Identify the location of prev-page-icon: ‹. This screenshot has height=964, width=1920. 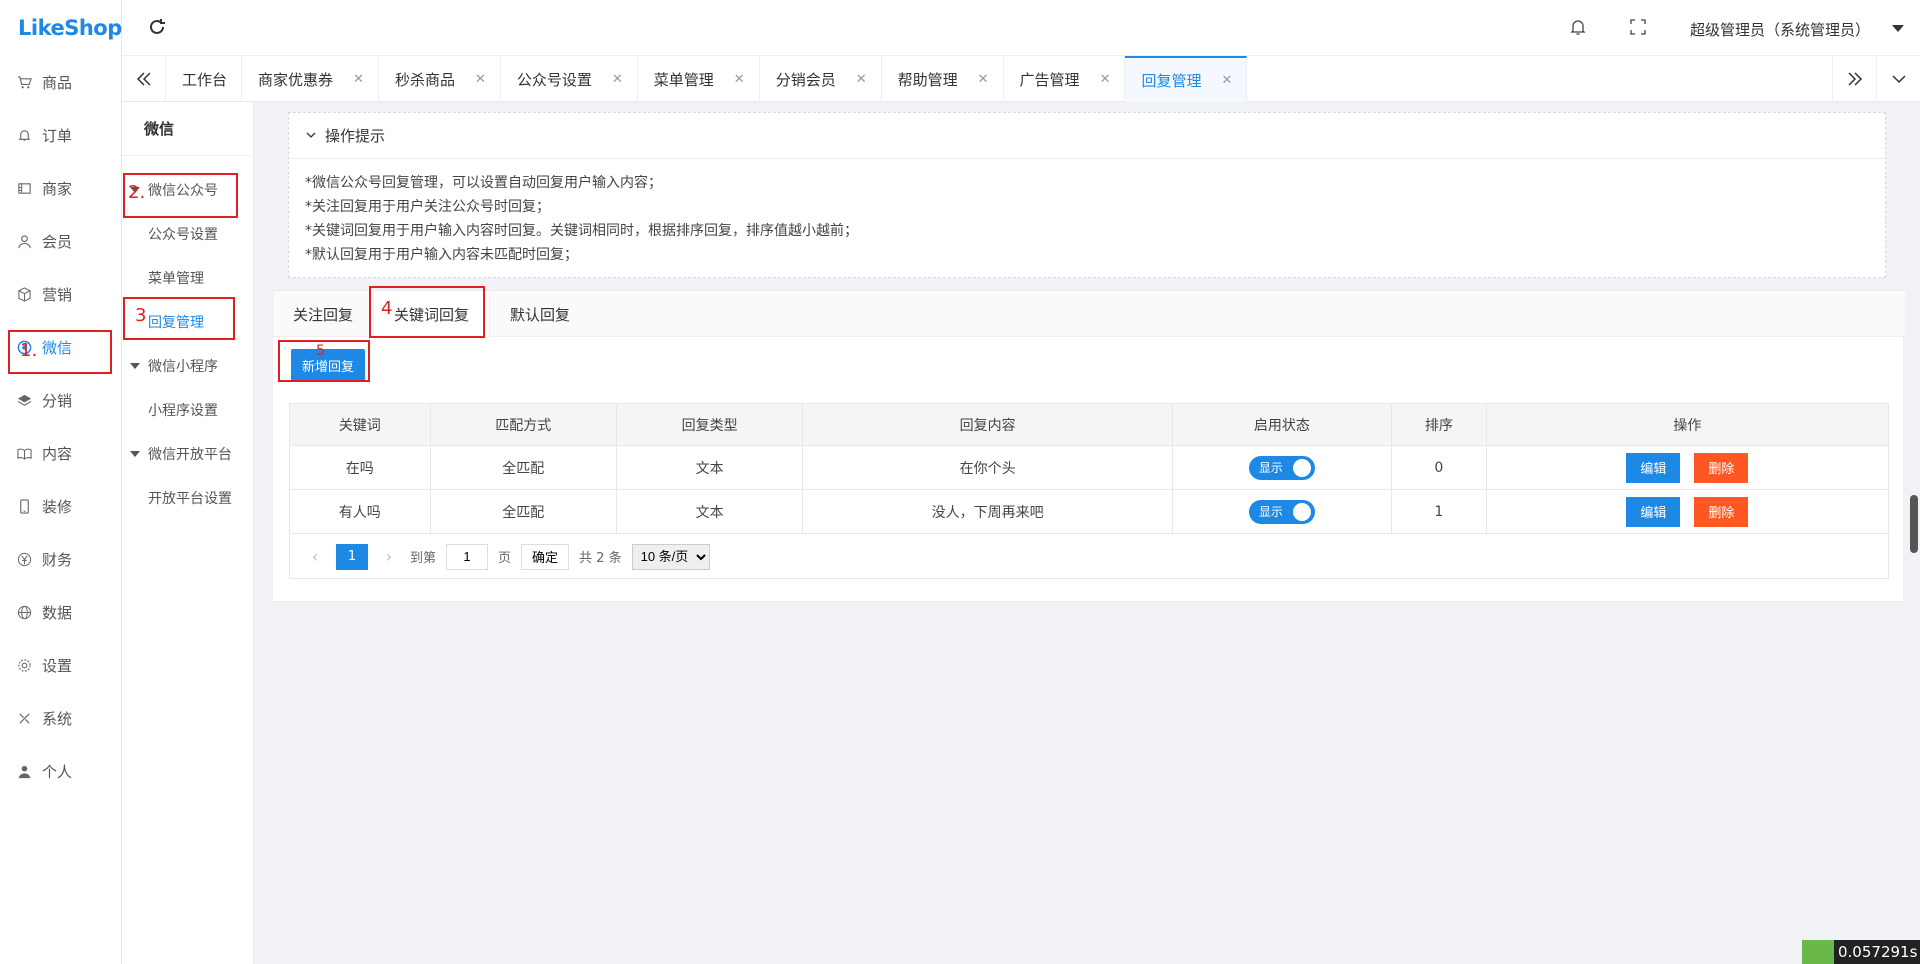
(315, 556).